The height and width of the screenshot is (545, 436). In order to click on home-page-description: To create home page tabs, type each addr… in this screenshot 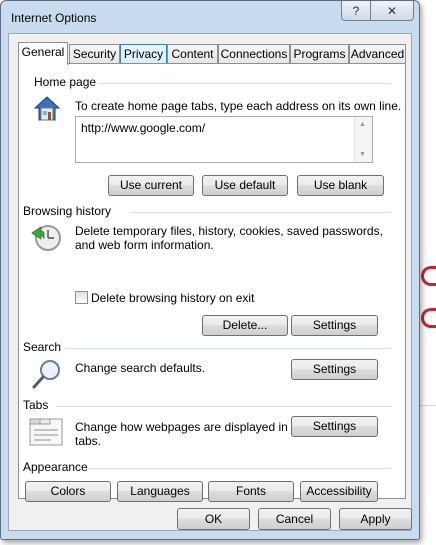, I will do `click(238, 106)`.